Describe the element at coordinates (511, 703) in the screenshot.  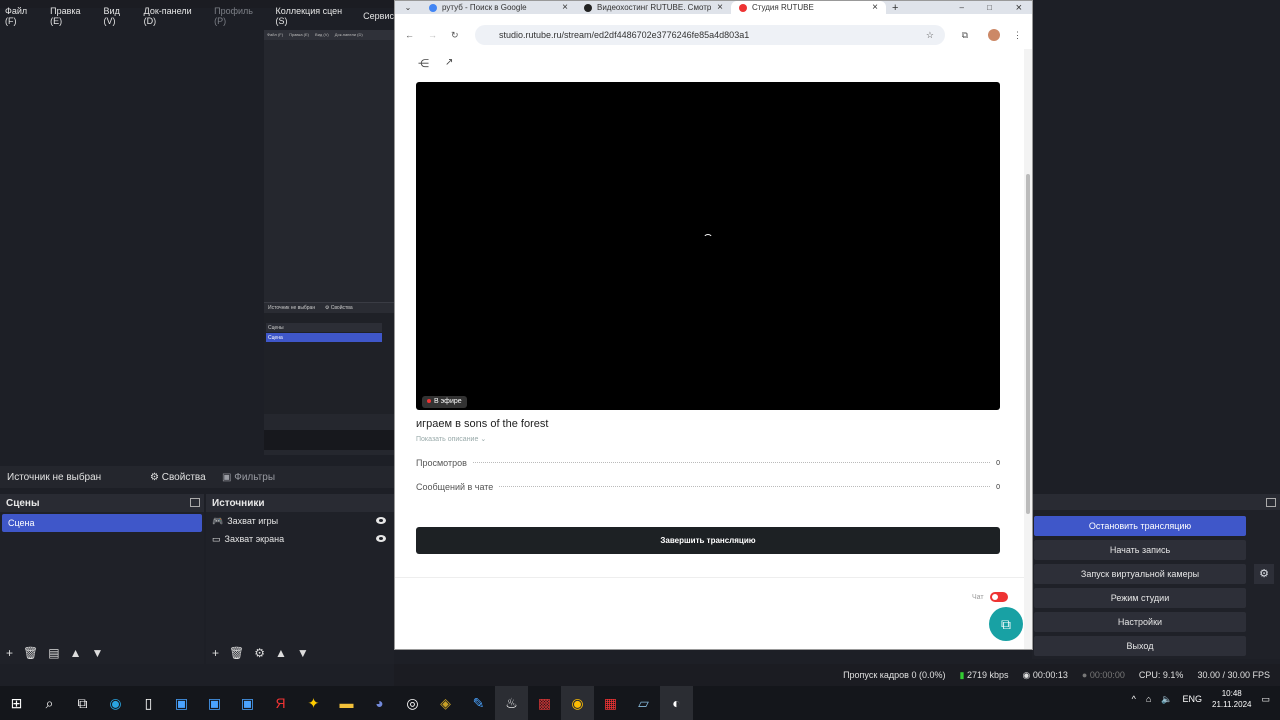
I see `steam-icon: ♨` at that location.